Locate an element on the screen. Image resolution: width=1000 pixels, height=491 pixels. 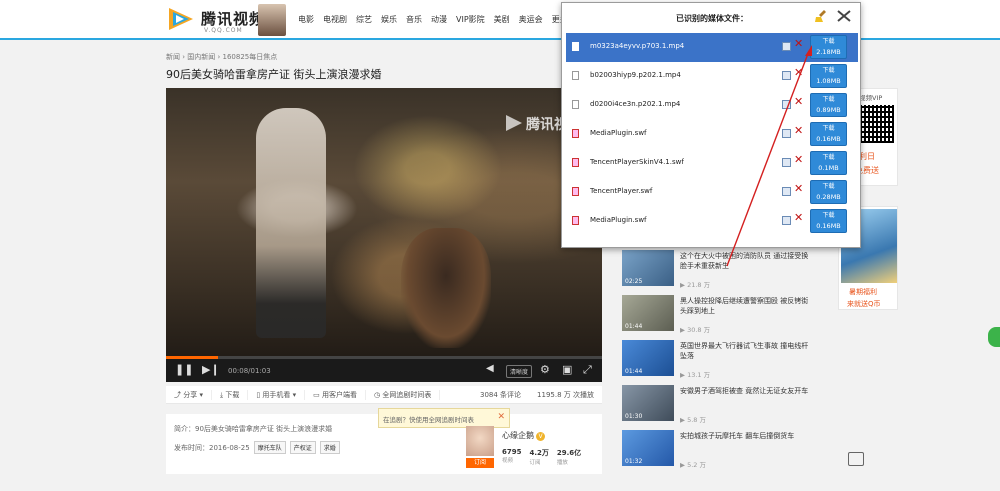
media-file-row: TencentPlayer.swf ✕ 下载 0.28MB is located at coordinates (712, 192).